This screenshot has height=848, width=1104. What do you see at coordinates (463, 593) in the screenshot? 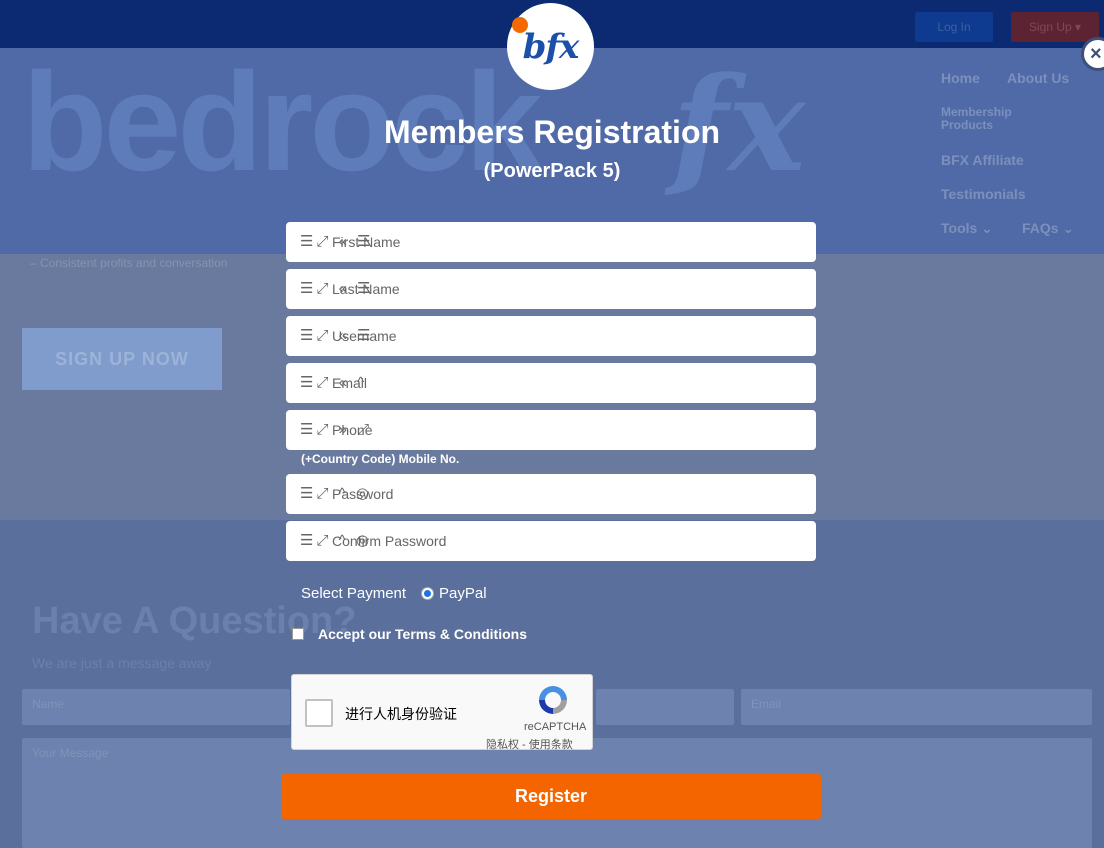
I see `paypal-option-label: PayPal` at bounding box center [463, 593].